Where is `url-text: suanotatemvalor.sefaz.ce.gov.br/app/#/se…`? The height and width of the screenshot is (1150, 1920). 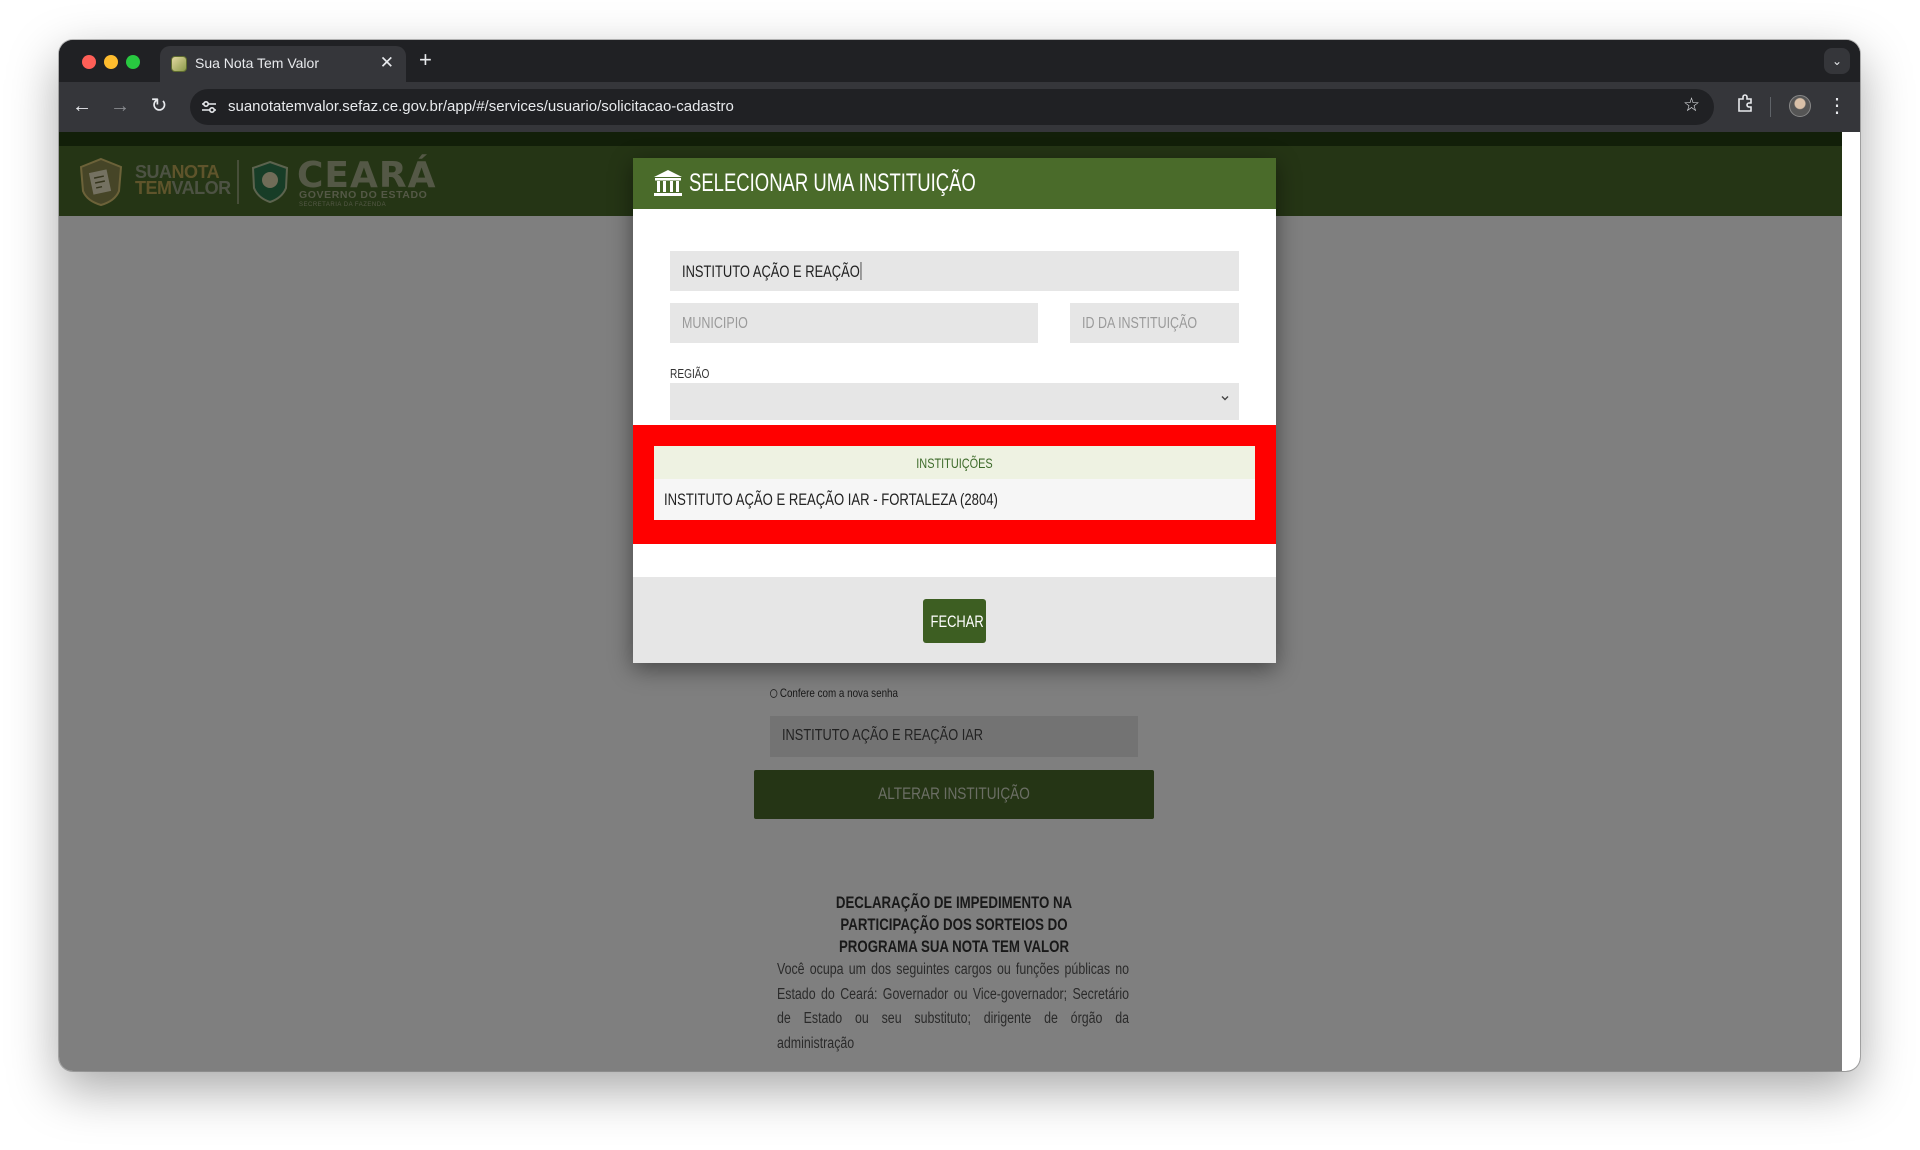
url-text: suanotatemvalor.sefaz.ce.gov.br/app/#/se… is located at coordinates (481, 106).